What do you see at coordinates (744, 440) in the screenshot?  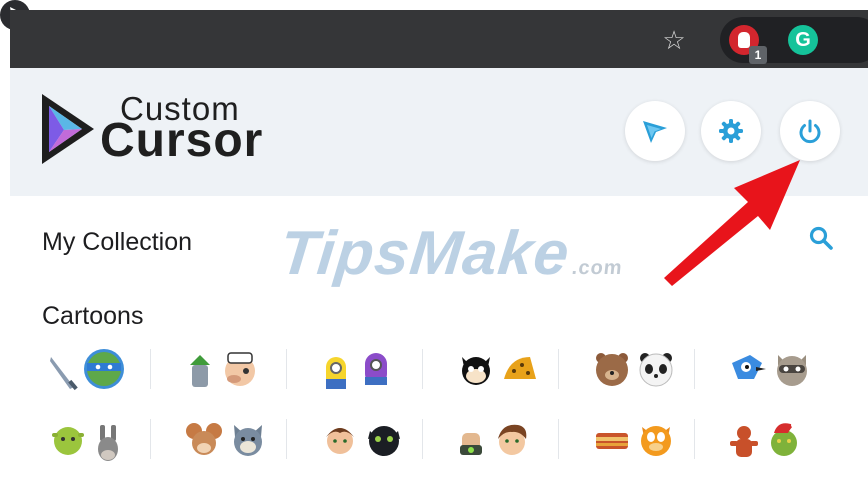 I see `gingerbread-icon` at bounding box center [744, 440].